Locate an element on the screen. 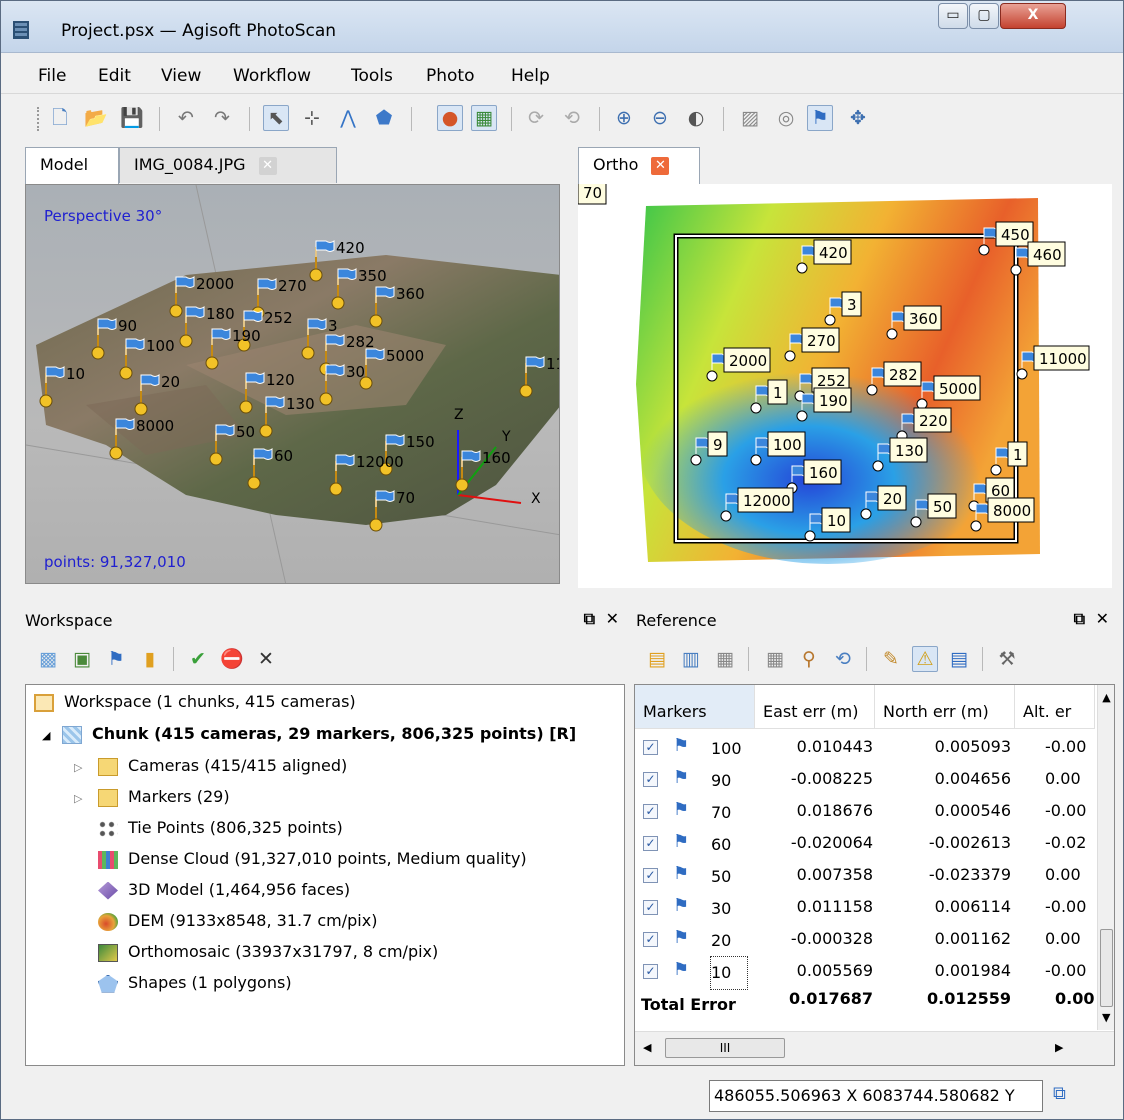 The height and width of the screenshot is (1120, 1124). update-icon: ⟲ is located at coordinates (843, 659).